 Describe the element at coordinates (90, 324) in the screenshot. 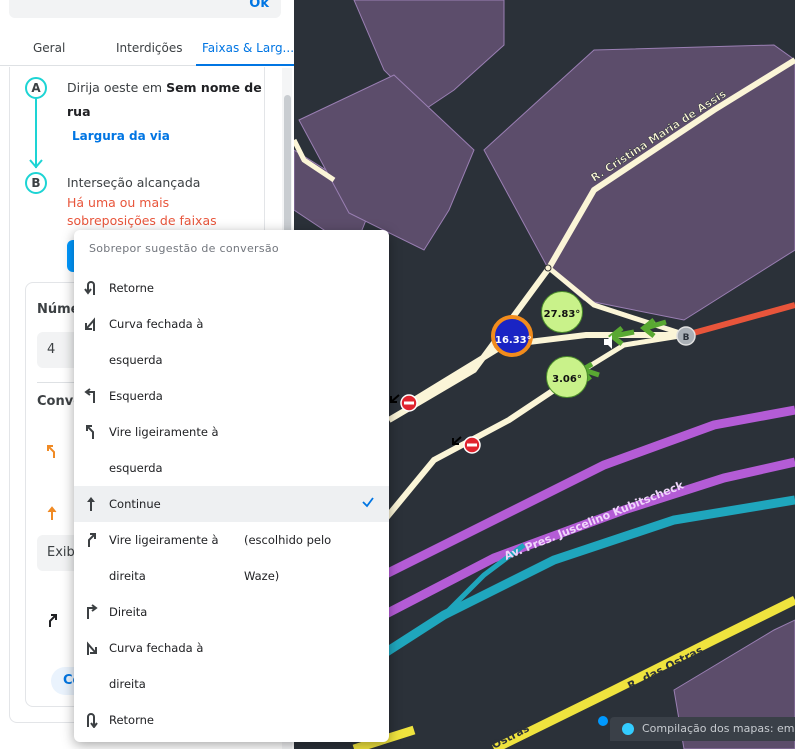

I see `sharp-left-icon` at that location.